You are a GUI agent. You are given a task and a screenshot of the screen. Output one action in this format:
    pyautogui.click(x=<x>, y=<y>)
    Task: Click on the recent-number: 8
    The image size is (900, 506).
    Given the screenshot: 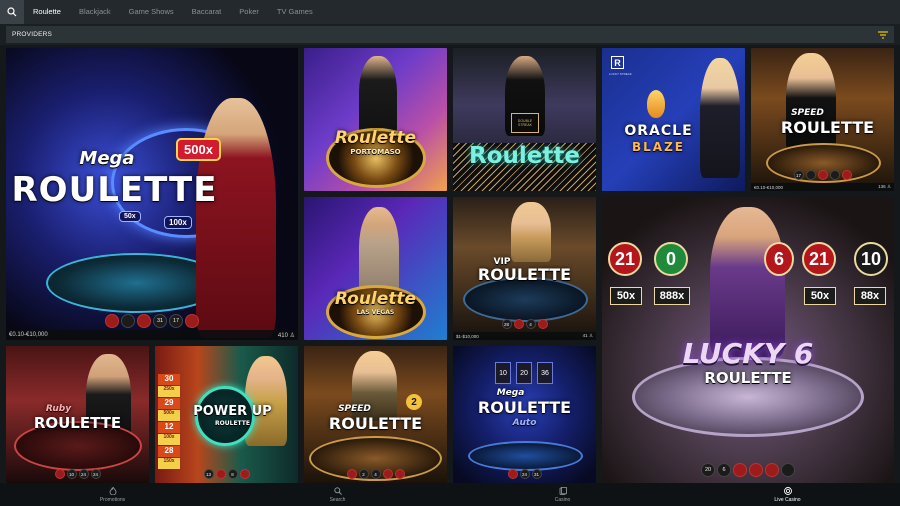 What is the action you would take?
    pyautogui.click(x=232, y=474)
    